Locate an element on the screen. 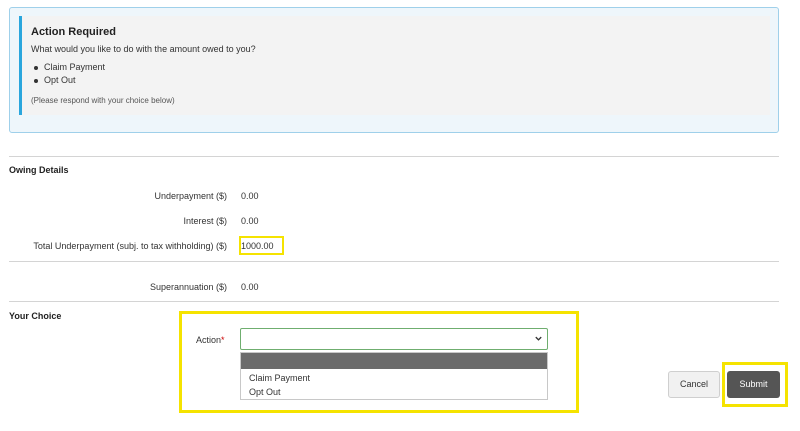  dropdown-option-blank is located at coordinates (394, 361).